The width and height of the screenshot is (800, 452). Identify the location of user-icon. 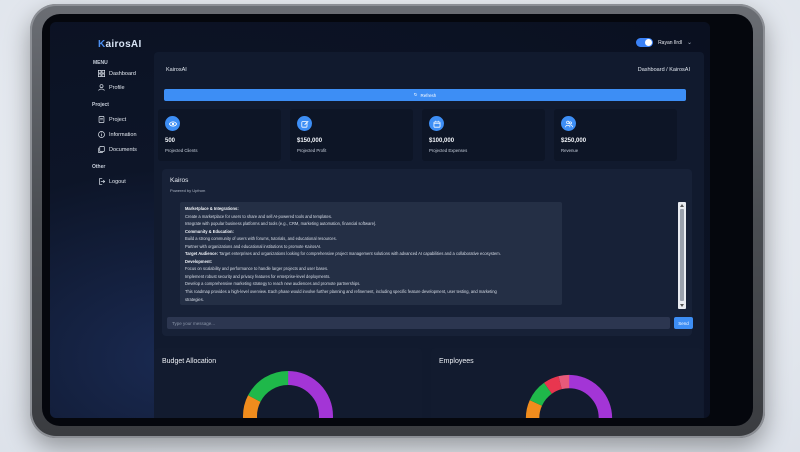
(101, 87).